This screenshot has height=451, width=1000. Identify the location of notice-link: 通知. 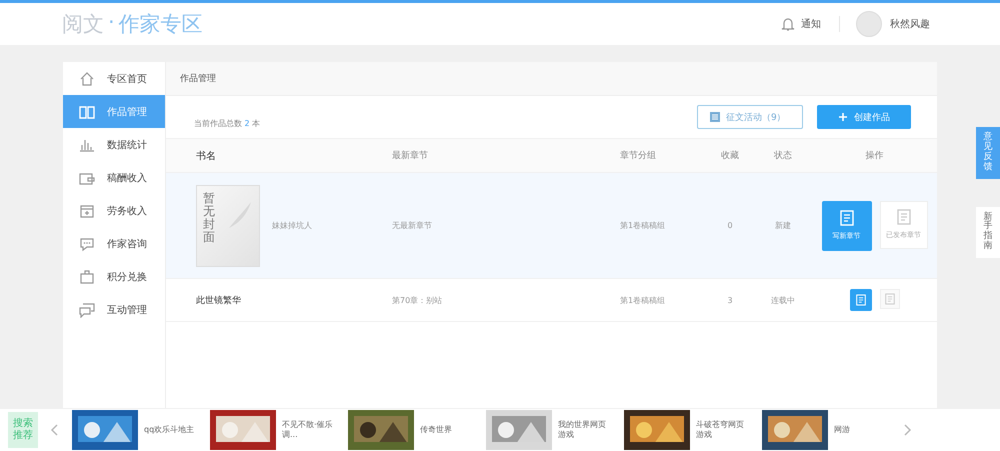
(811, 24).